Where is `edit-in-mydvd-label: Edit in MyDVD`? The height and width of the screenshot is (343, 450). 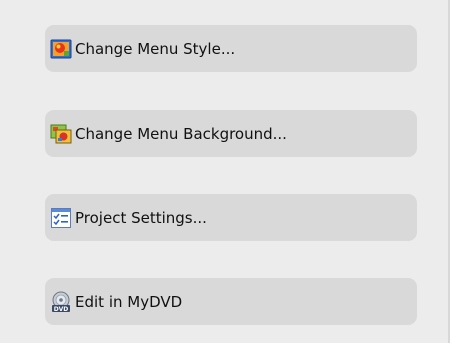 edit-in-mydvd-label: Edit in MyDVD is located at coordinates (129, 301).